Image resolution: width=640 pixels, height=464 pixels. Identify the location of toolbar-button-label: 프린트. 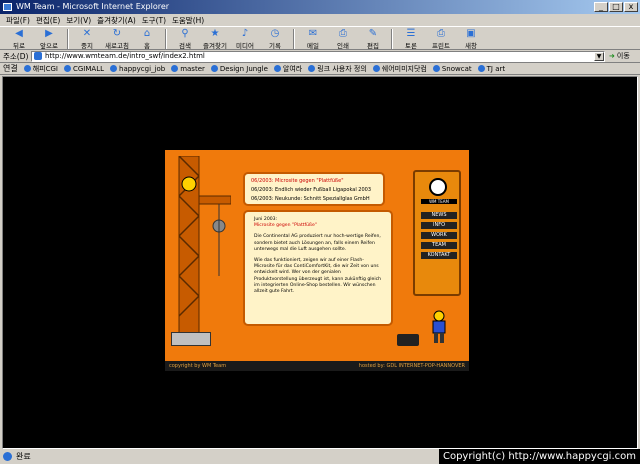
(441, 46).